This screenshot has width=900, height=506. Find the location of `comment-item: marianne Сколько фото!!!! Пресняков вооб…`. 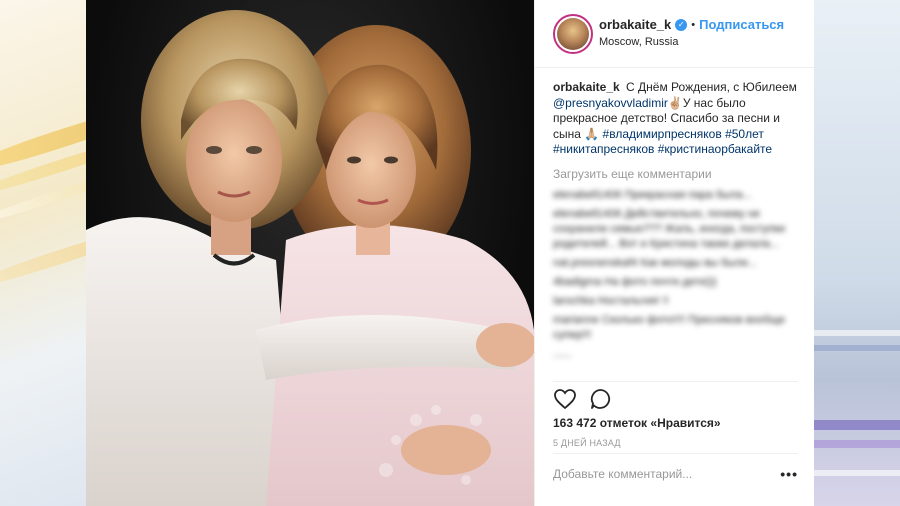

comment-item: marianne Сколько фото!!!! Пресняков вооб… is located at coordinates (669, 327).